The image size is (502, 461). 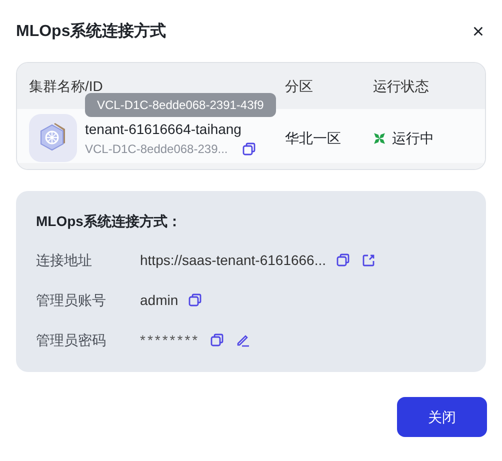 What do you see at coordinates (64, 260) in the screenshot?
I see `field-label: 连接地址` at bounding box center [64, 260].